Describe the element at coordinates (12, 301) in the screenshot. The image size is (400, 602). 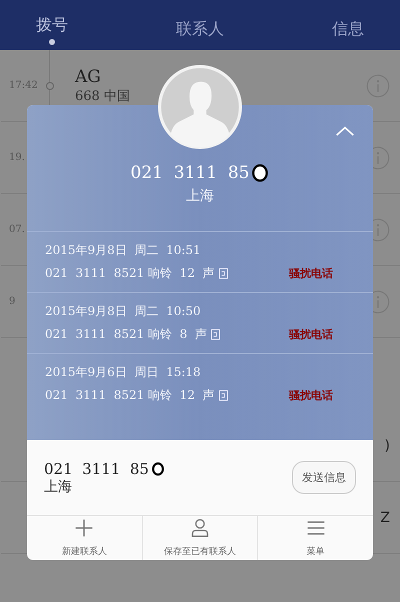
I see `call-time: 9` at that location.